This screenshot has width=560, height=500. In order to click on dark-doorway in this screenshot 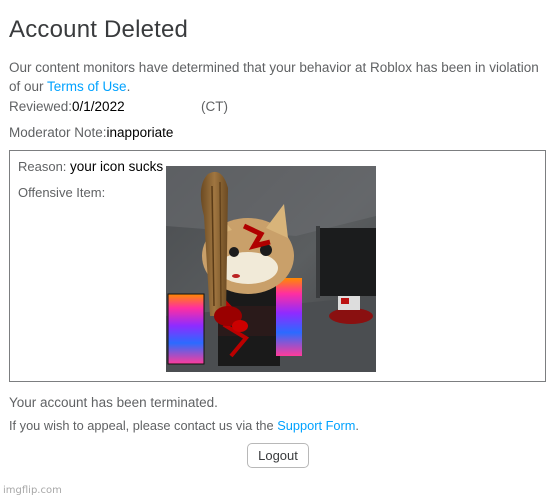, I will do `click(347, 262)`.